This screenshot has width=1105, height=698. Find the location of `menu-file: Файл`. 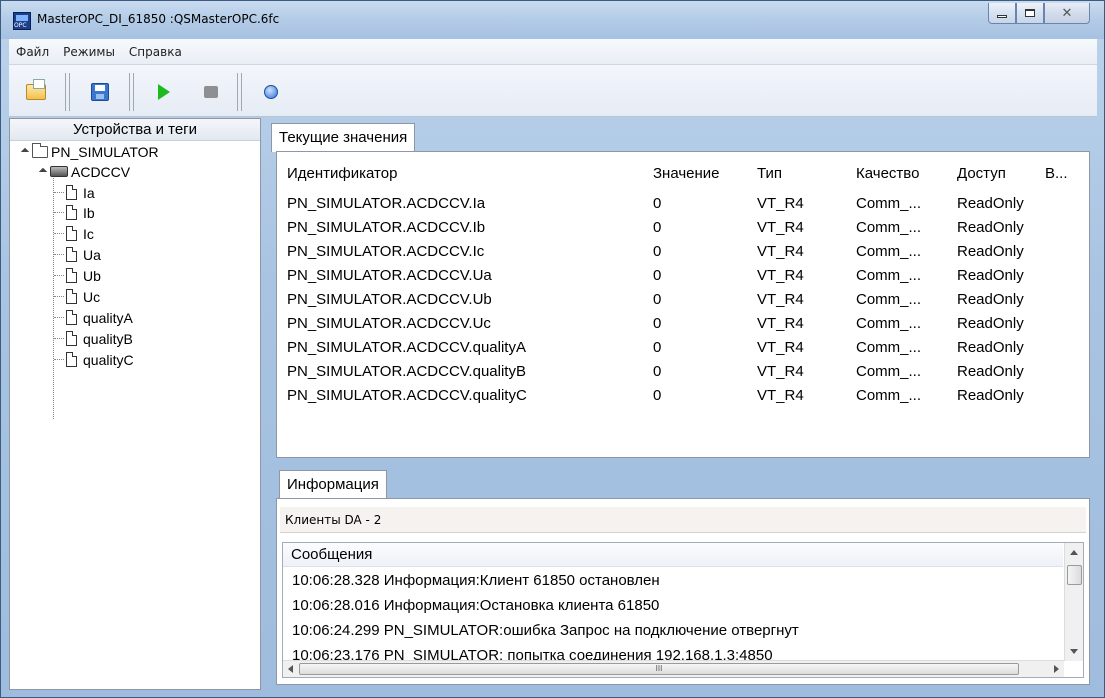

menu-file: Файл is located at coordinates (32, 52).